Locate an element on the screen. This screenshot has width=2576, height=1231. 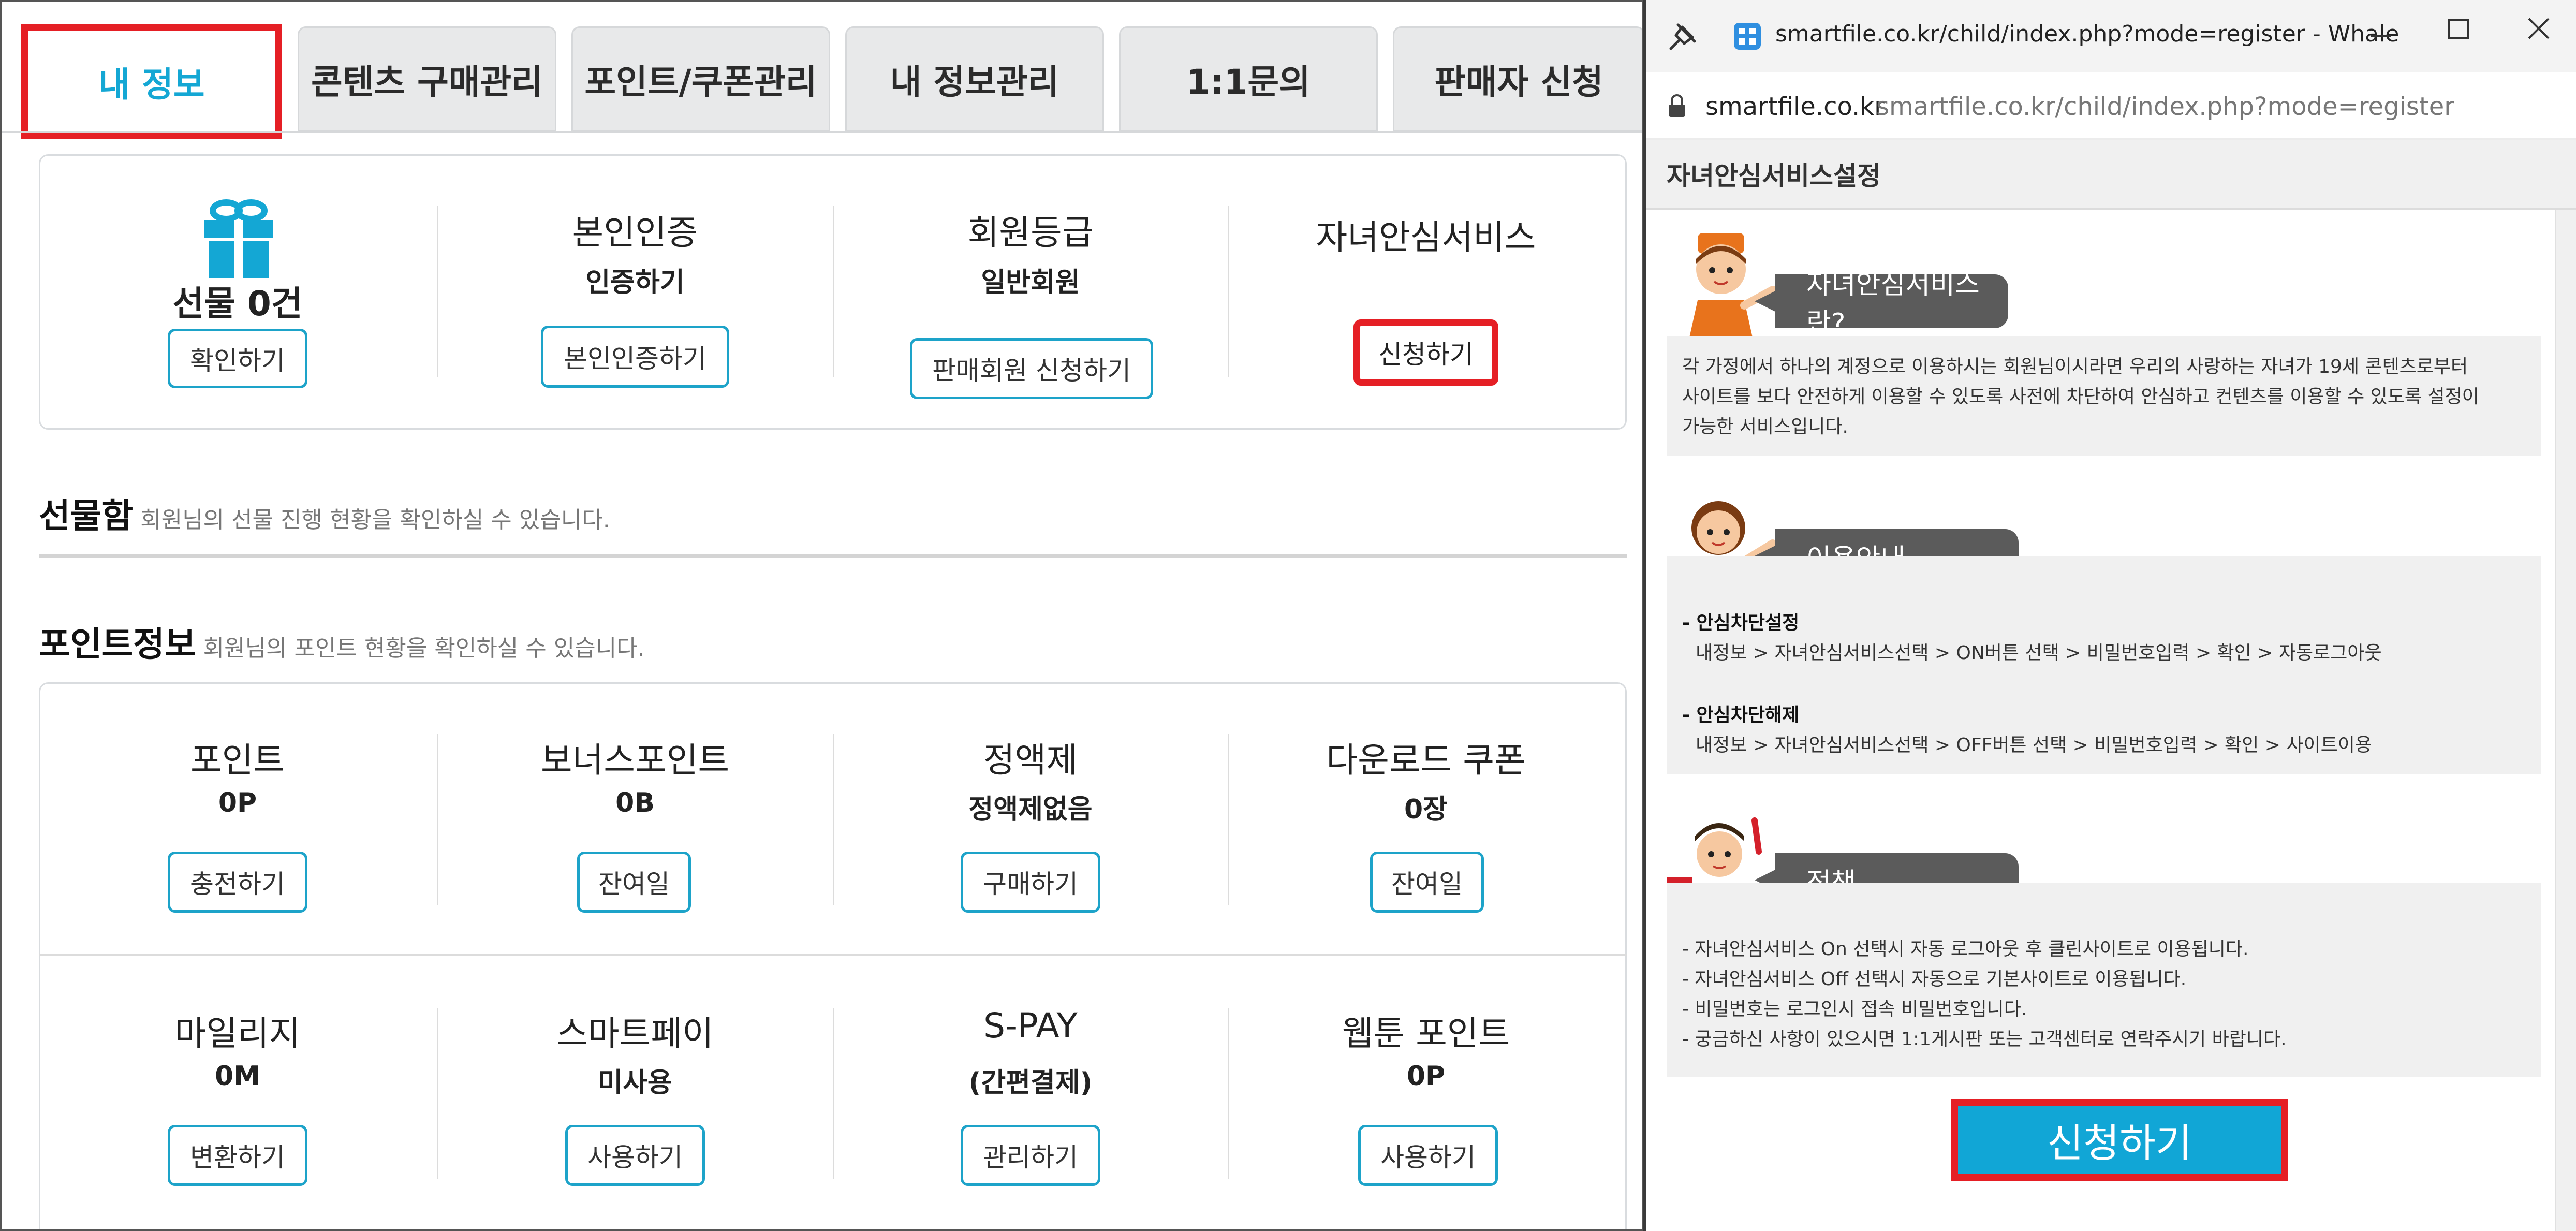
tab-my-info: 내 정보 is located at coordinates (152, 81).